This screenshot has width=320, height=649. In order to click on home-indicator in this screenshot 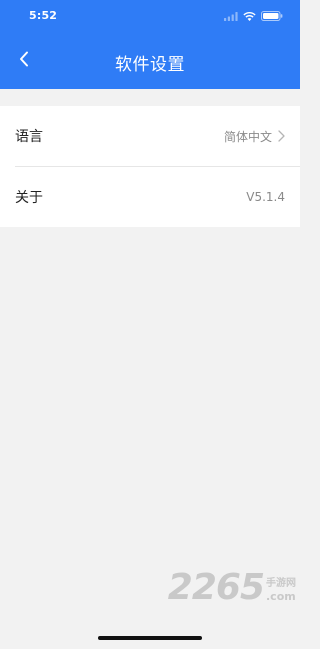, I will do `click(150, 638)`.